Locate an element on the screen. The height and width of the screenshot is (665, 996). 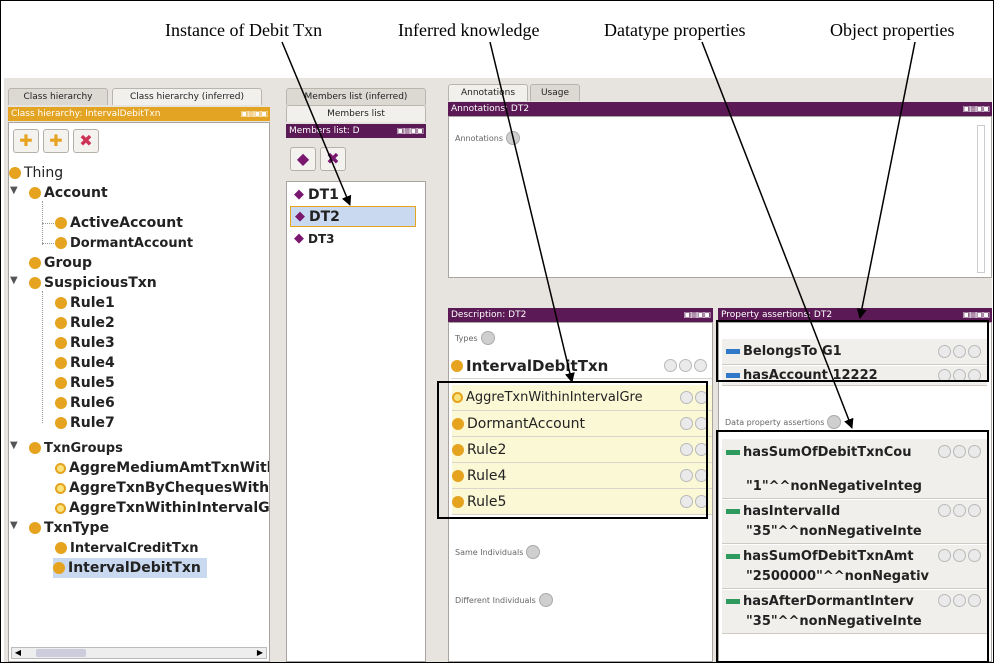
tree-item-intervaldebittxn-selected: IntervalDebitTxn is located at coordinates (130, 568).